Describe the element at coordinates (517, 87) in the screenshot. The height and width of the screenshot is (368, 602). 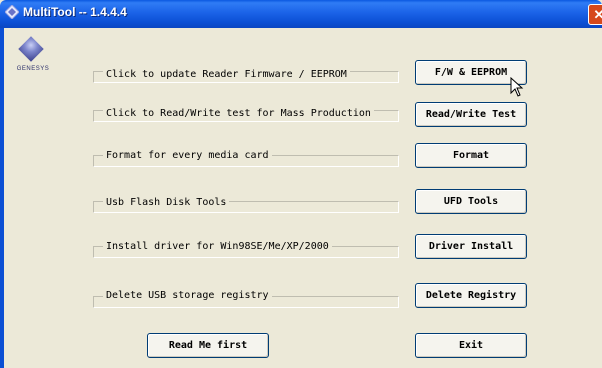
I see `mouse-pointer-icon` at that location.